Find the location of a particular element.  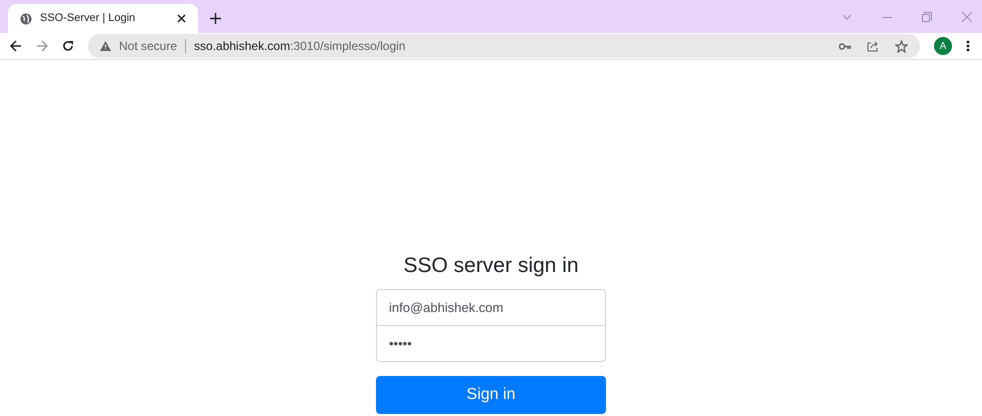

back-arrow-icon is located at coordinates (16, 46).